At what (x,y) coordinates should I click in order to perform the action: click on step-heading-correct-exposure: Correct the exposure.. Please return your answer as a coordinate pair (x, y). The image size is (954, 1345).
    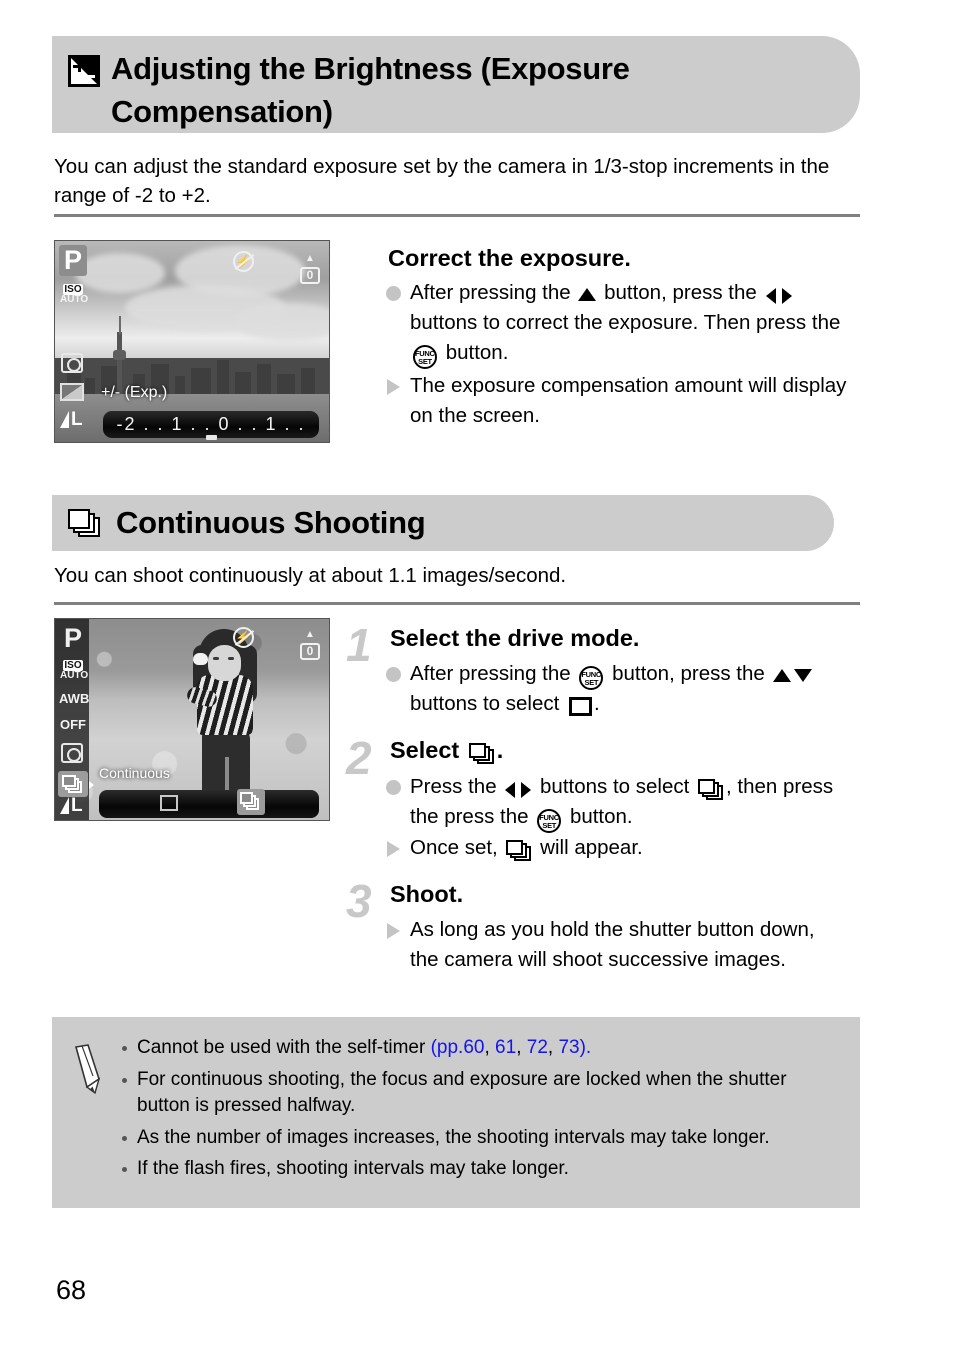
    Looking at the image, I should click on (509, 258).